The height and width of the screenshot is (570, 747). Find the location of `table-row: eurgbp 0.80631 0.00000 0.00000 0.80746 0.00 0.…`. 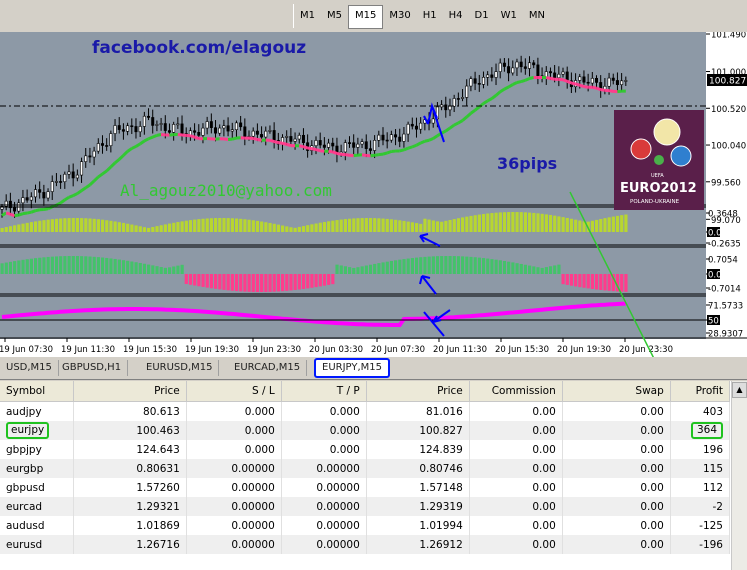

table-row: eurgbp 0.80631 0.00000 0.00000 0.80746 0.00 0.… is located at coordinates (365, 468).